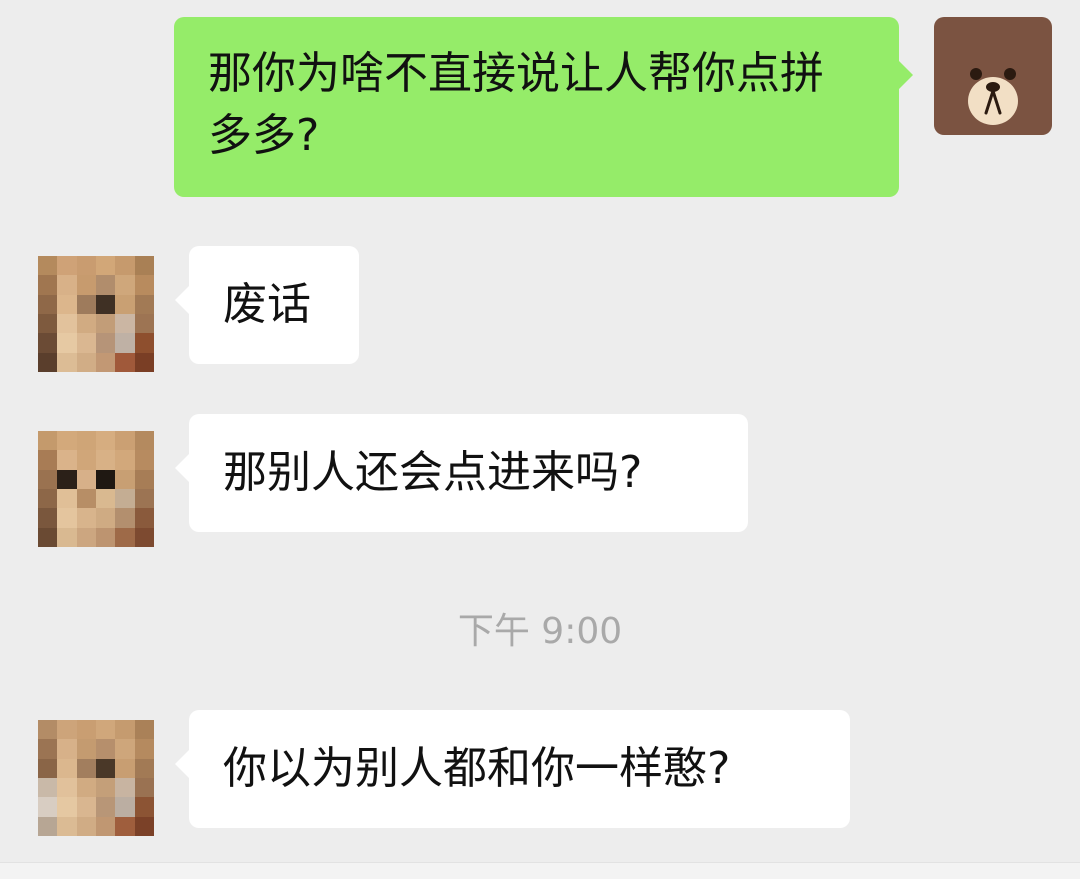 The width and height of the screenshot is (1080, 879). I want to click on bear-icon, so click(993, 96).